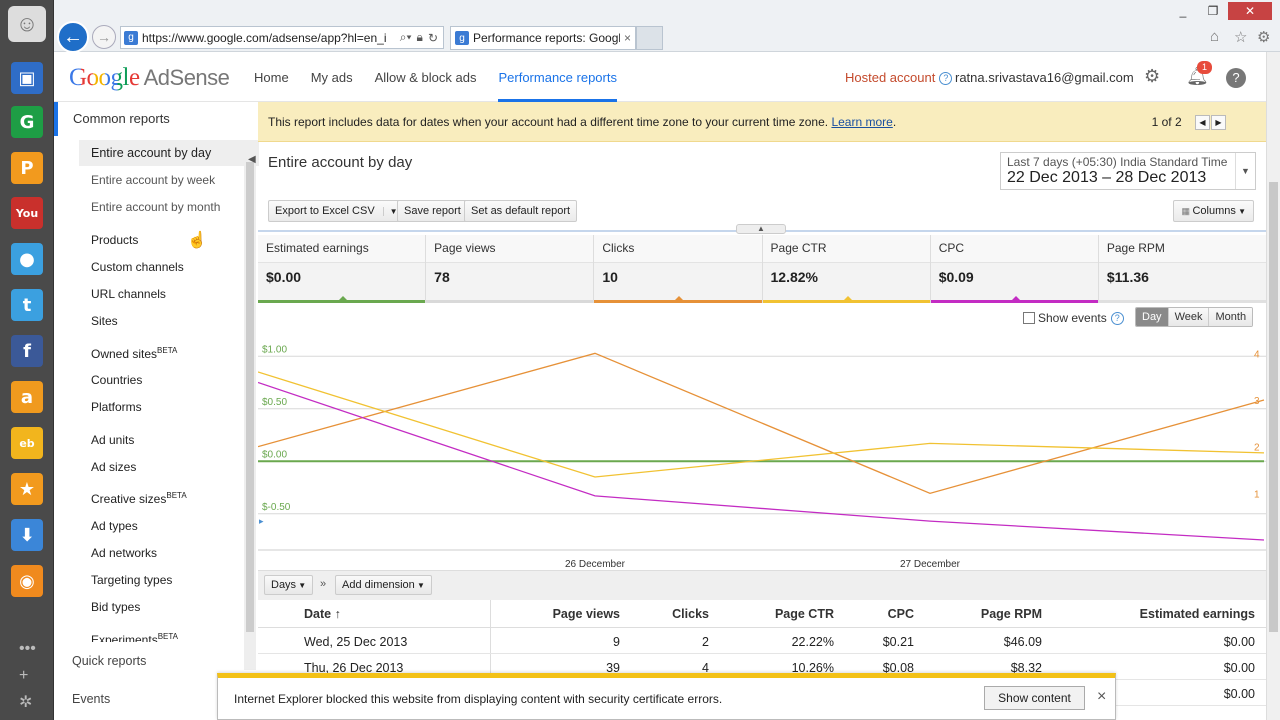 This screenshot has width=1280, height=720. What do you see at coordinates (557, 86) in the screenshot?
I see `nav-performance-reports: Performance reports` at bounding box center [557, 86].